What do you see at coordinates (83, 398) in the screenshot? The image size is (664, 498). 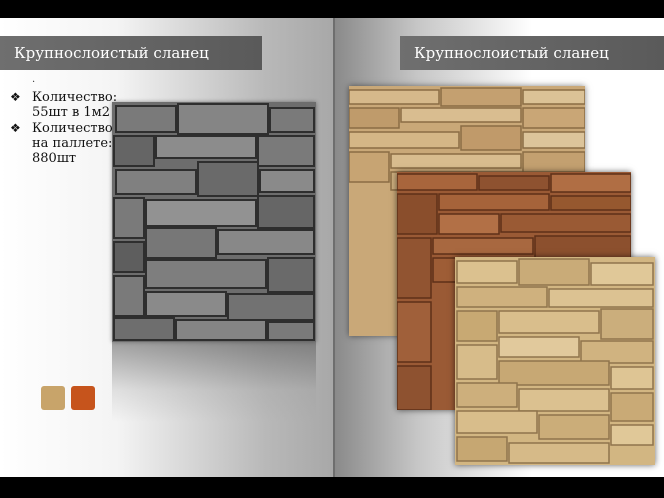 I see `color-swatch-rust` at bounding box center [83, 398].